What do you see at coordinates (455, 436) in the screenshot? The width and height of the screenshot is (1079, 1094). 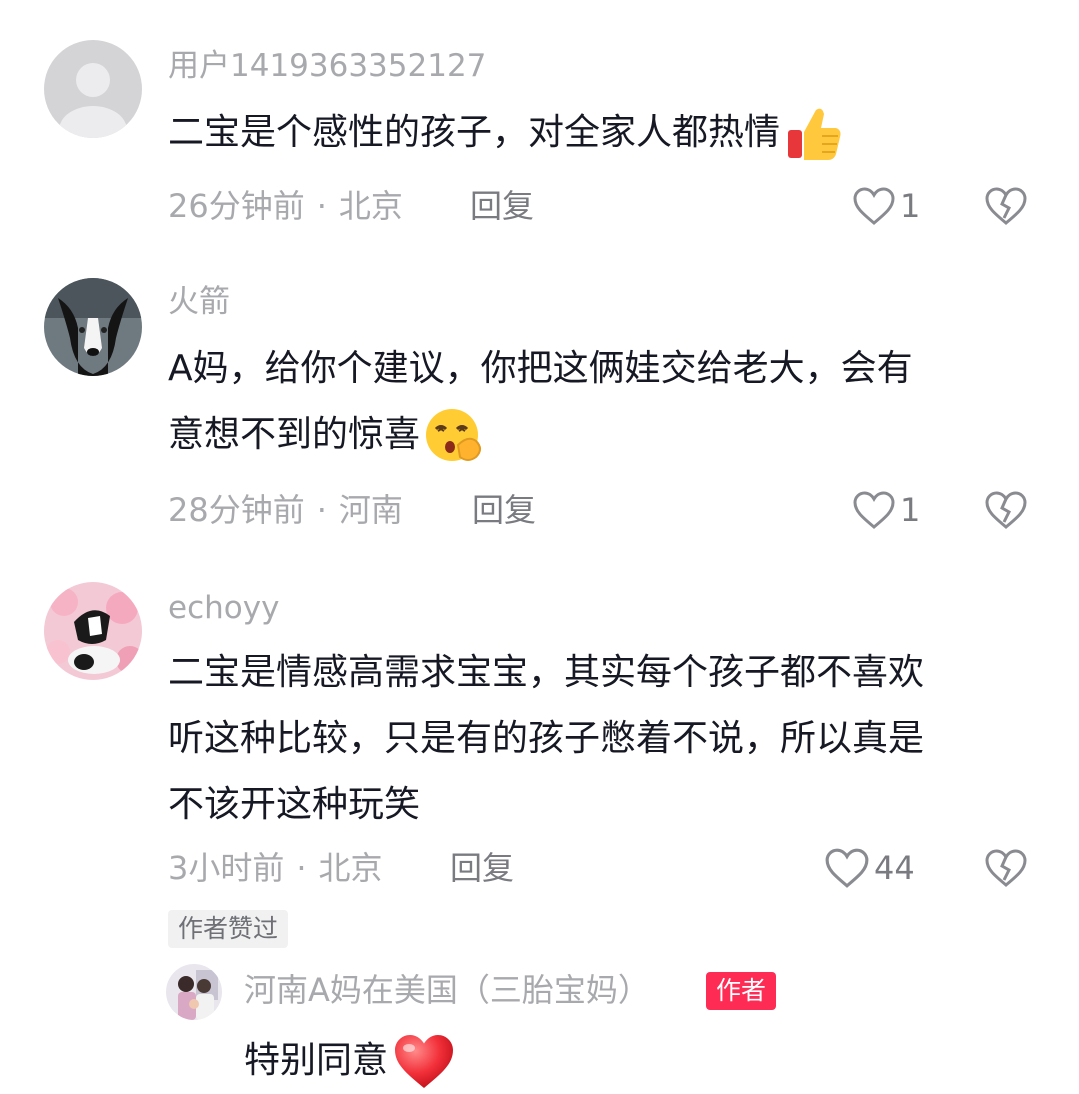 I see `shushing-face-icon` at bounding box center [455, 436].